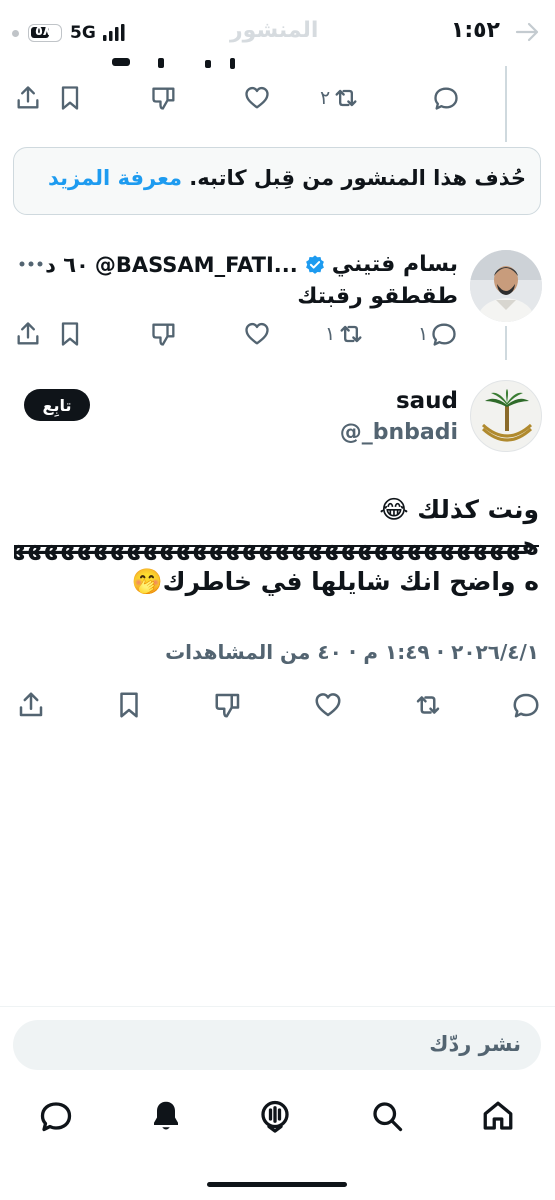  Describe the element at coordinates (438, 334) in the screenshot. I see `reply-button: ١` at that location.